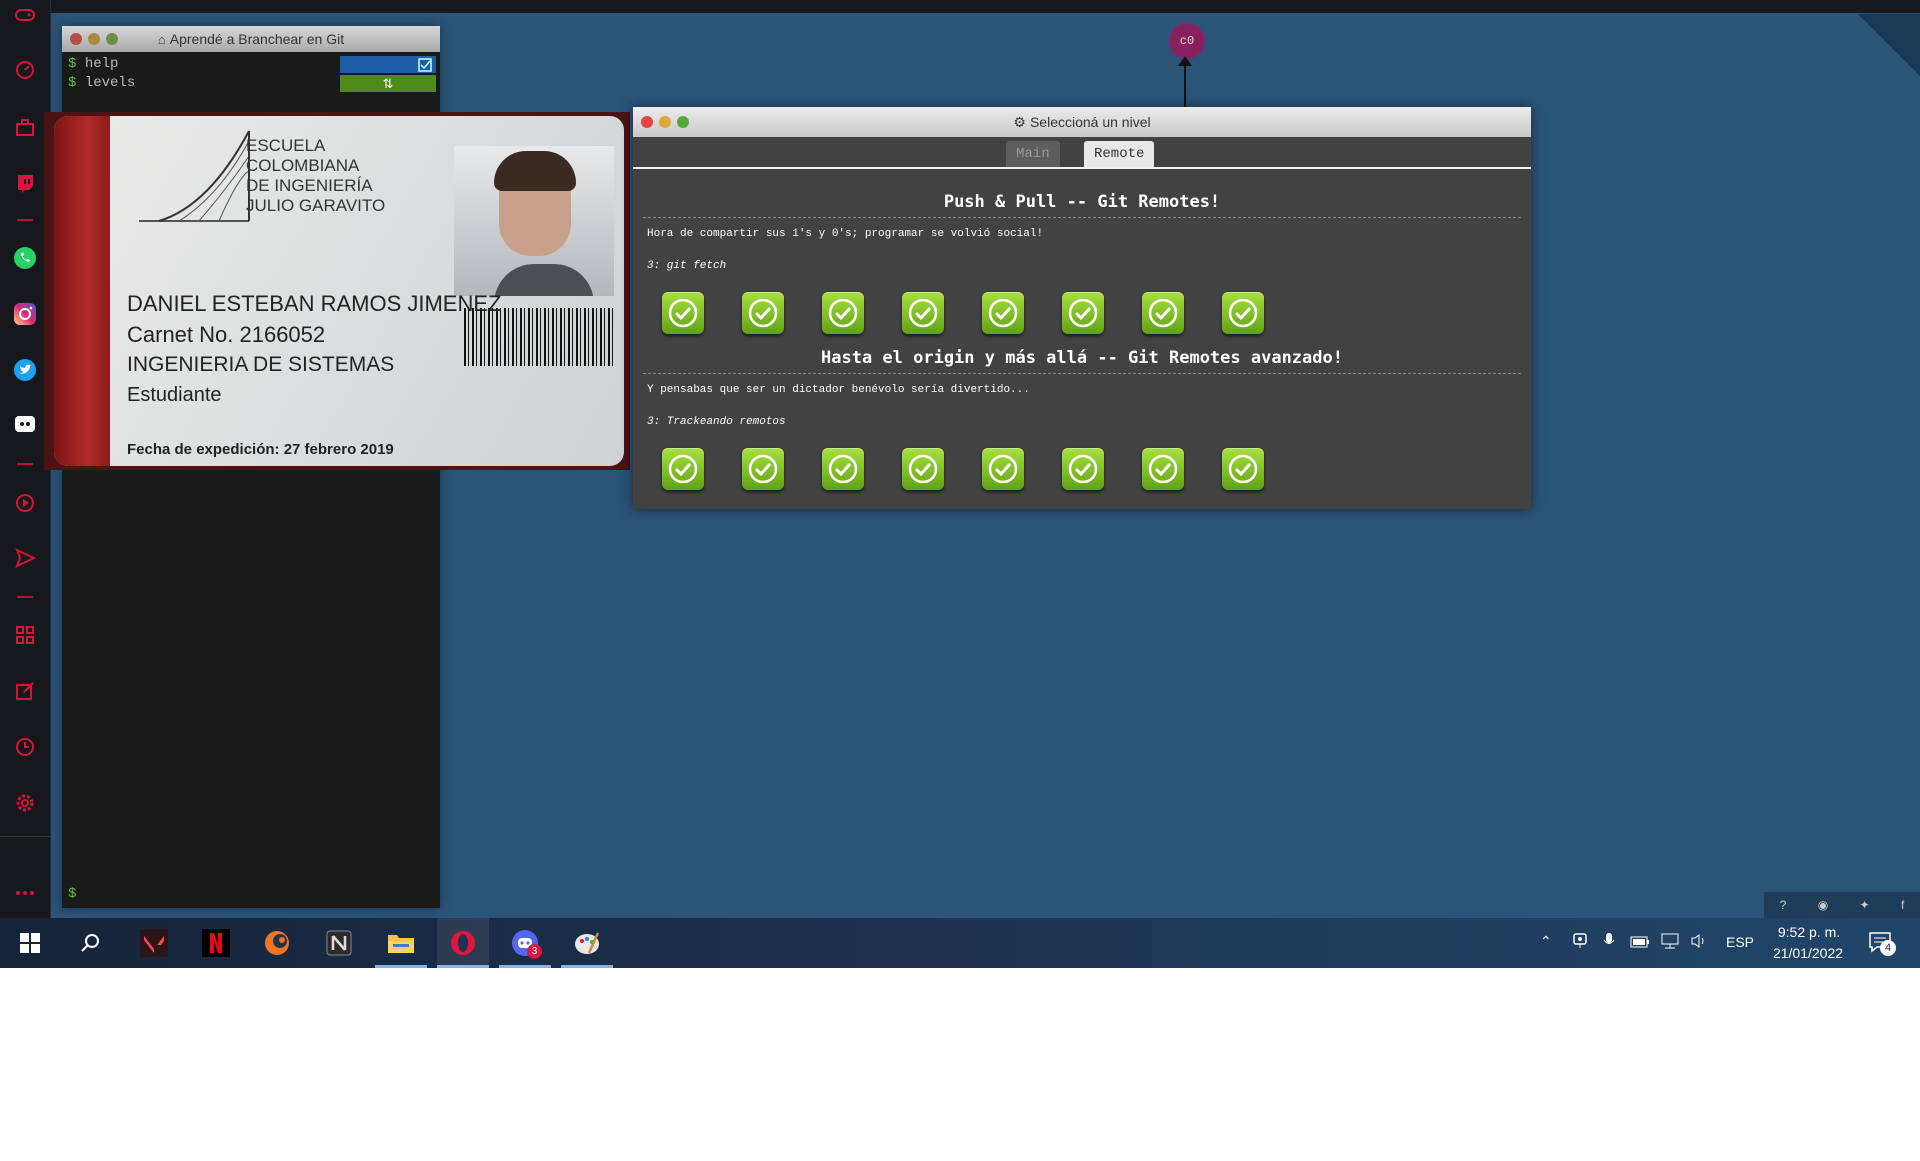  What do you see at coordinates (25, 70) in the screenshot?
I see `speedometer-icon` at bounding box center [25, 70].